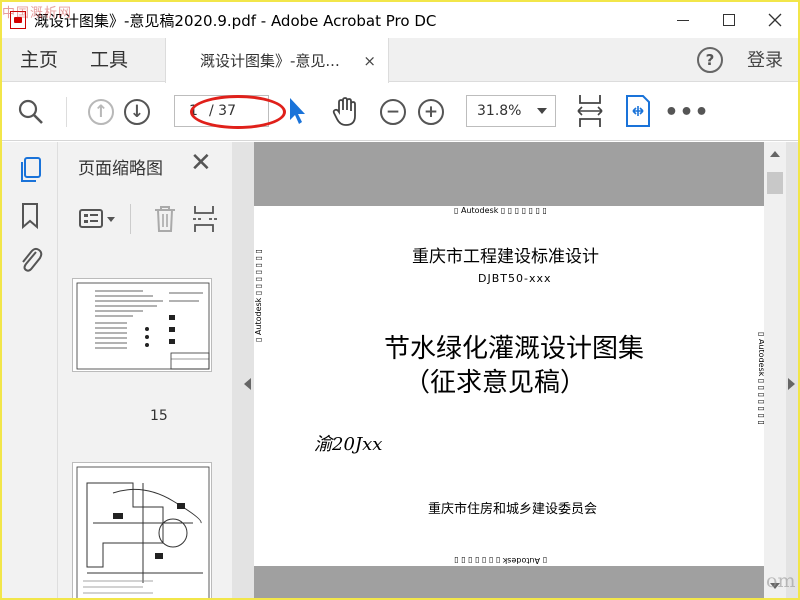 This screenshot has width=800, height=600. I want to click on insert-pages-button, so click(205, 219).